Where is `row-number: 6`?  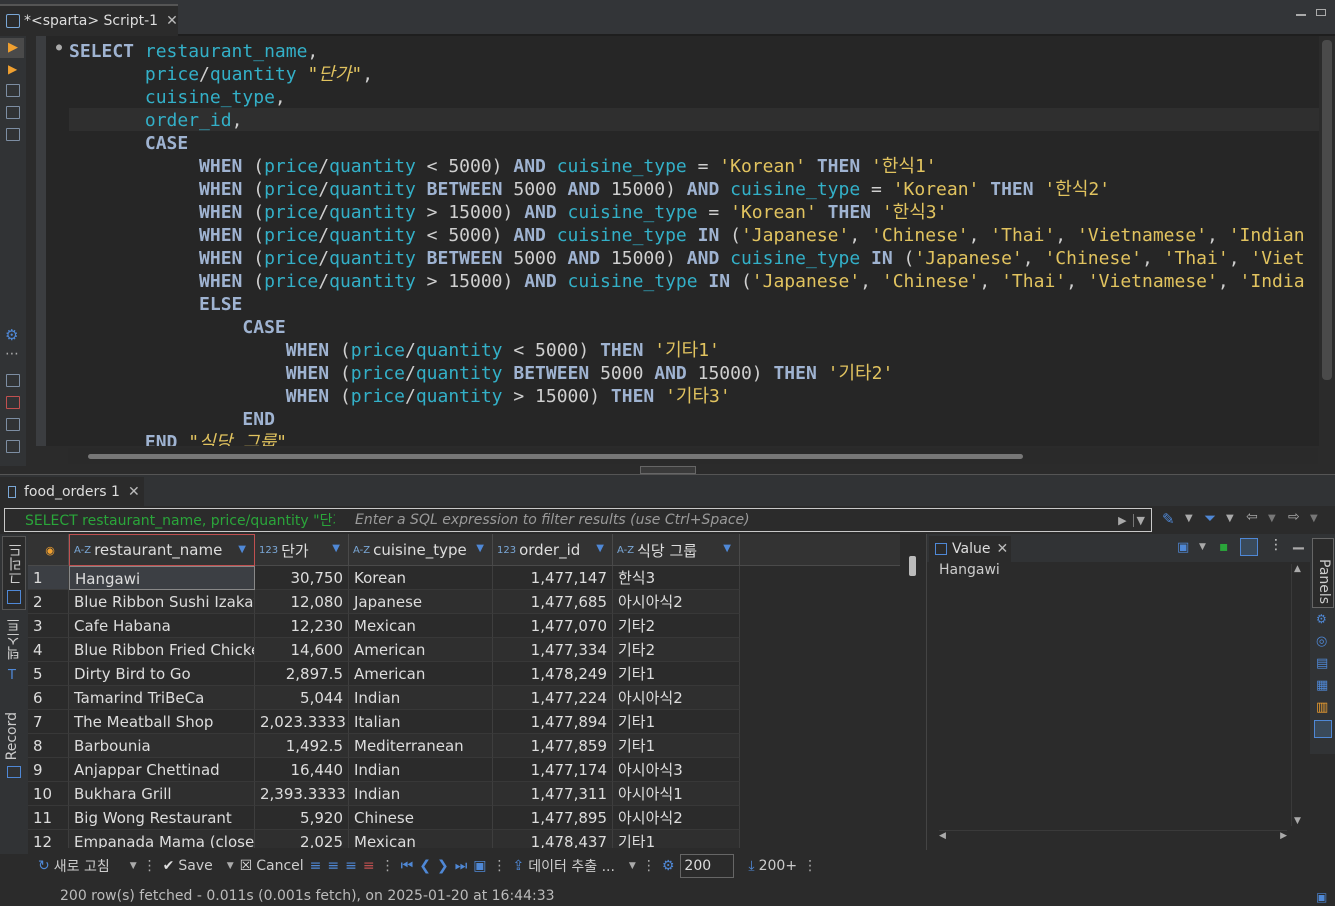
row-number: 6 is located at coordinates (48, 698).